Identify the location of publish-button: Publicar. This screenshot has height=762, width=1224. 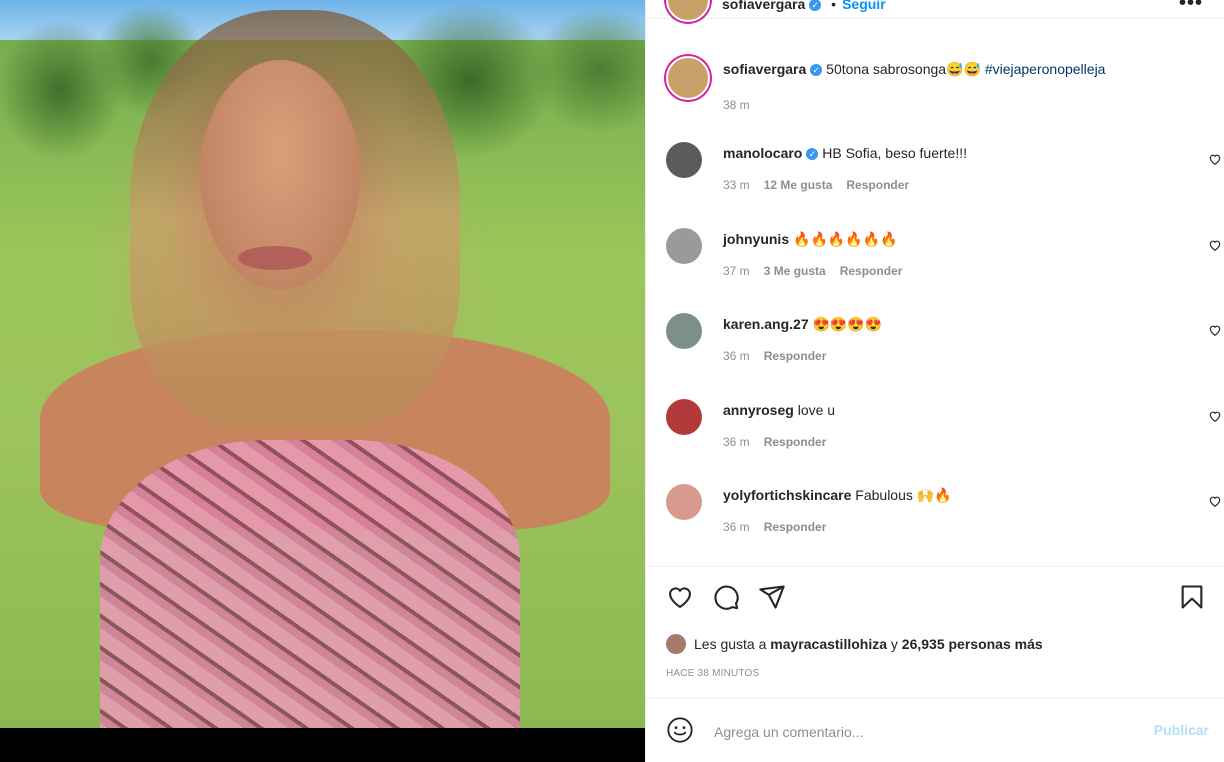
(1181, 730).